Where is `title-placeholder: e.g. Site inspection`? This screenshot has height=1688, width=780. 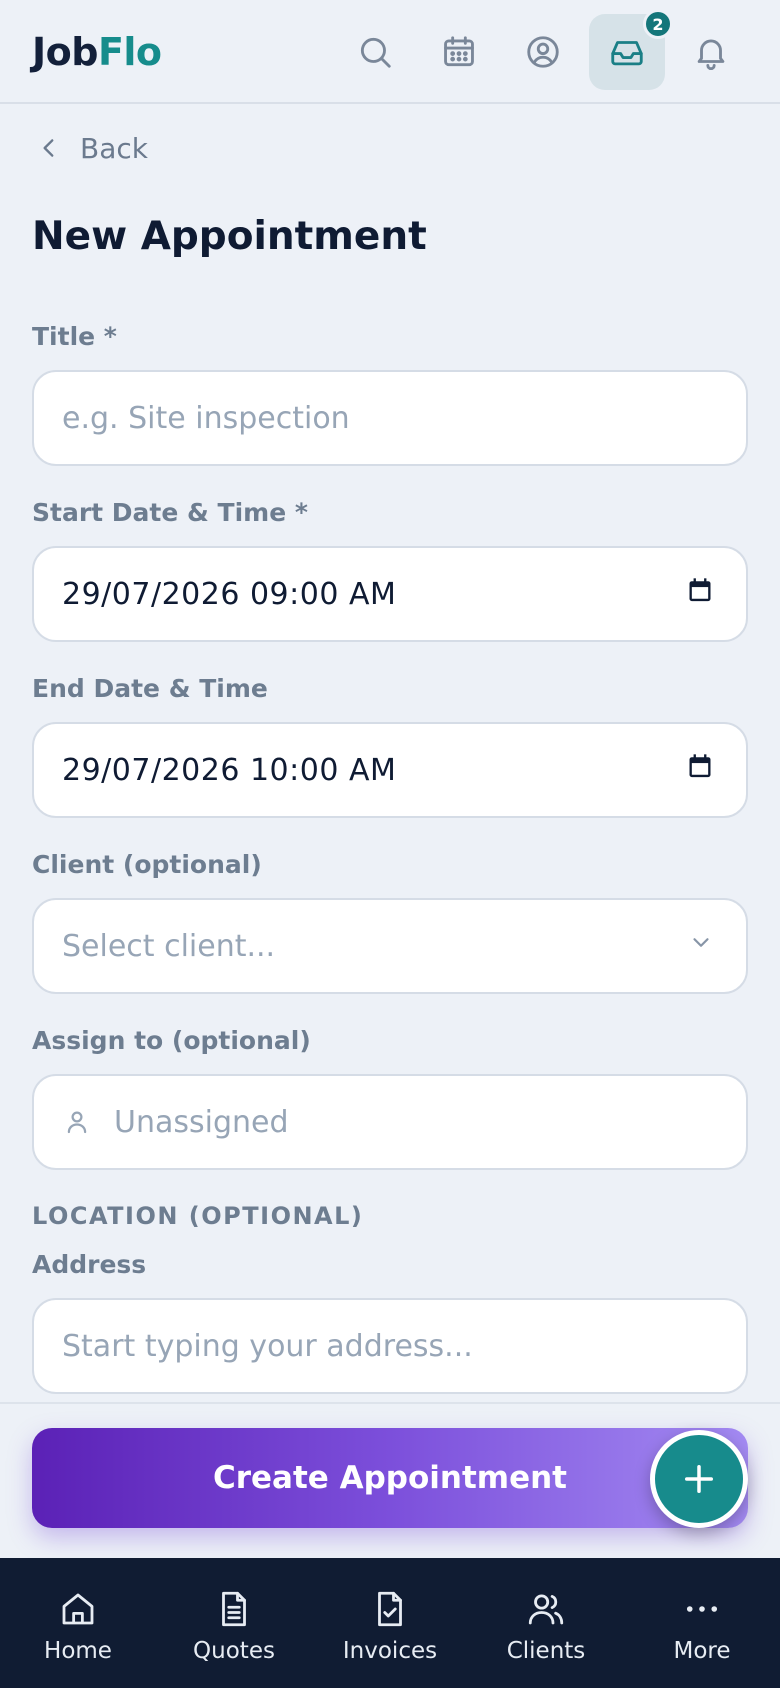 title-placeholder: e.g. Site inspection is located at coordinates (206, 418).